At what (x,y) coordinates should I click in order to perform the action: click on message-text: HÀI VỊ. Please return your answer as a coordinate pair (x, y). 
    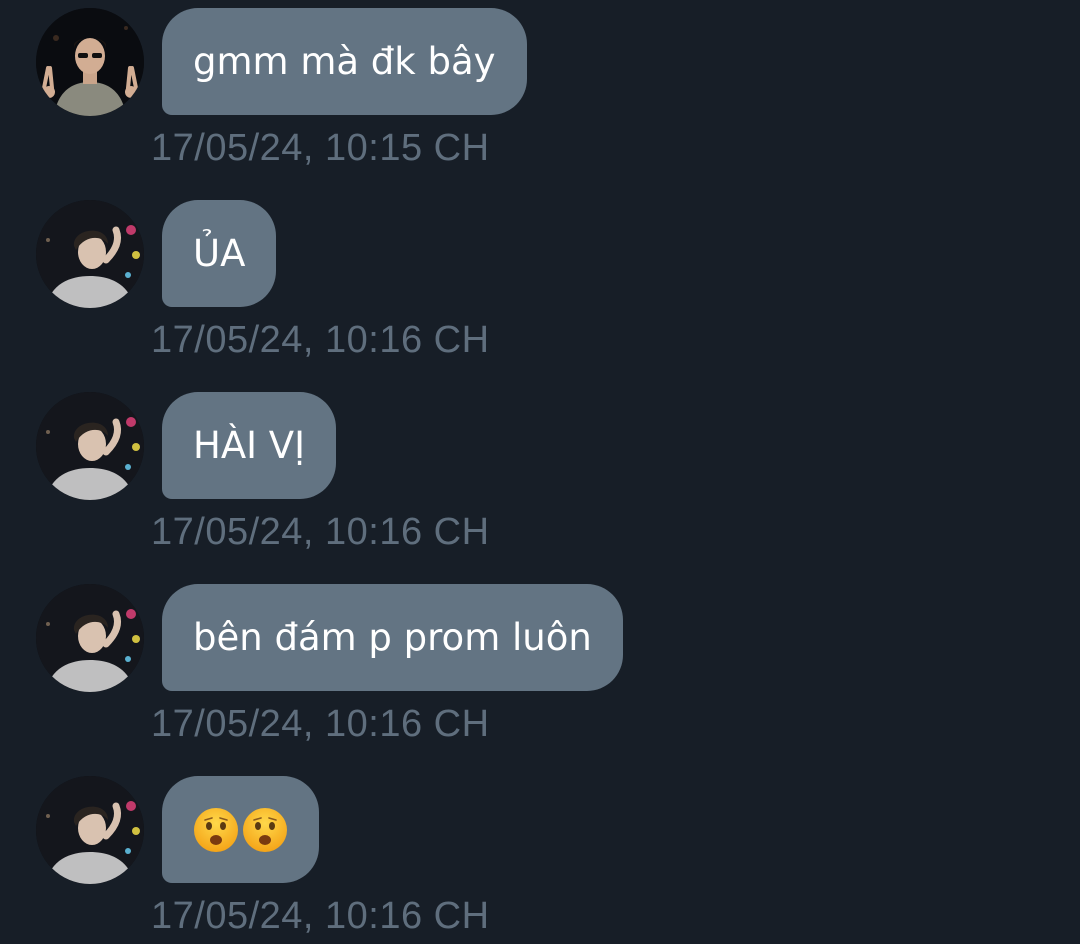
    Looking at the image, I should click on (249, 445).